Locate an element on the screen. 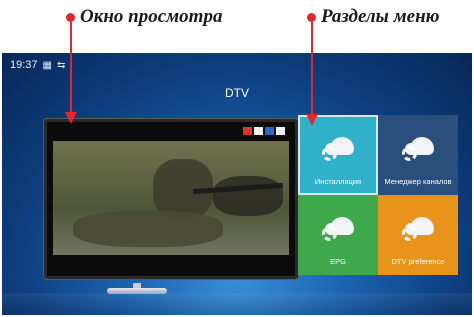 This screenshot has height=317, width=474. tile-label: EPG is located at coordinates (338, 261).